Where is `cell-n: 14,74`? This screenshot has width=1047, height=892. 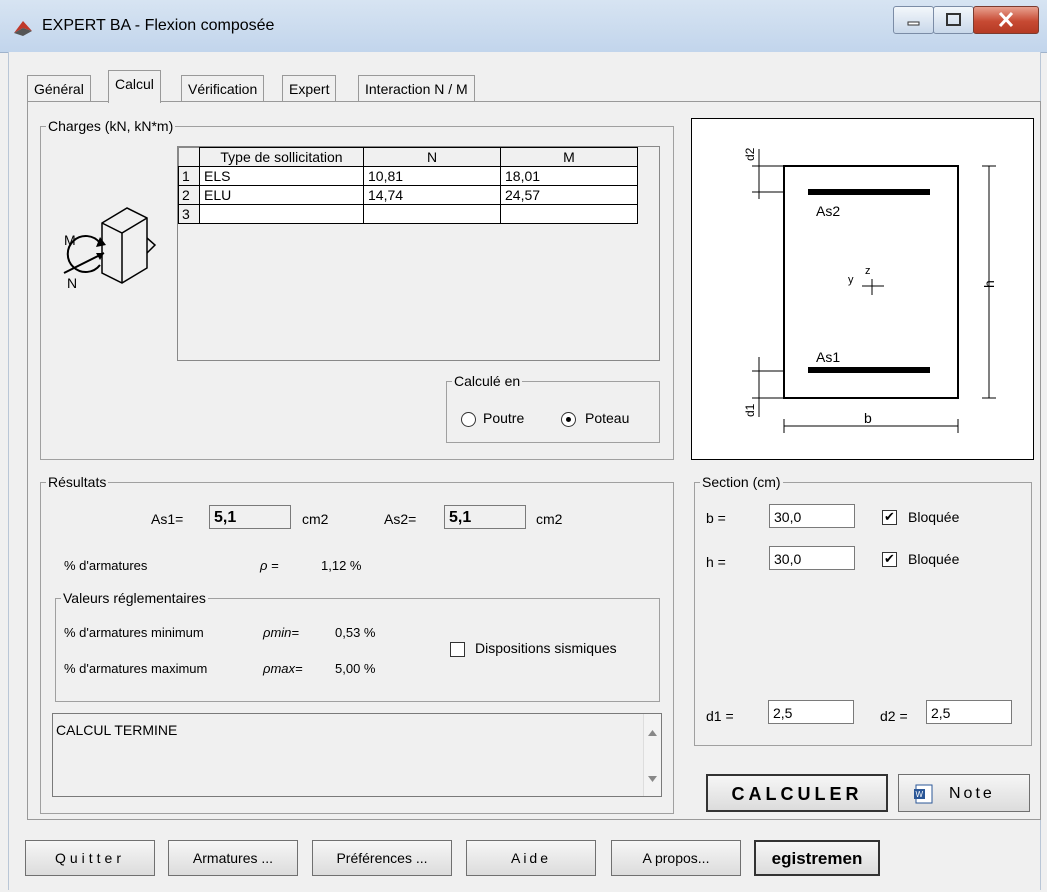 cell-n: 14,74 is located at coordinates (432, 195).